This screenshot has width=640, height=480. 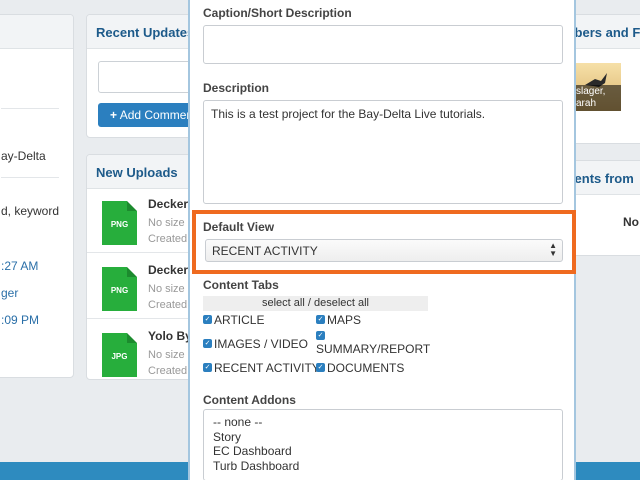 What do you see at coordinates (344, 320) in the screenshot?
I see `checkbox-label: MAPS` at bounding box center [344, 320].